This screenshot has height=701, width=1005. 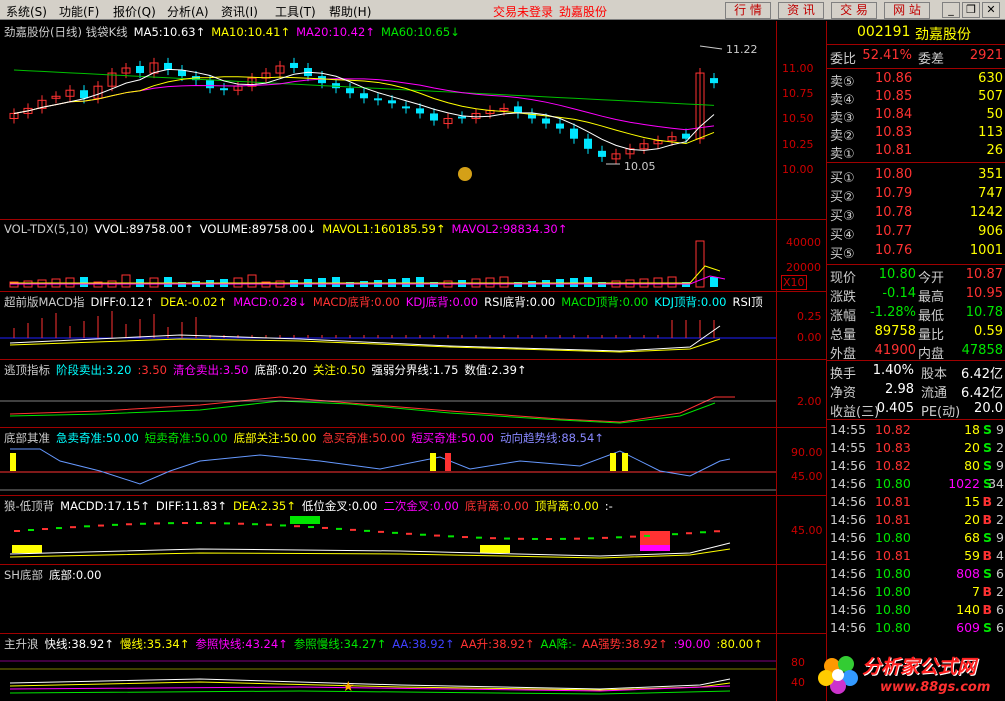 What do you see at coordinates (420, 32) in the screenshot?
I see `ma60-label: MA60:10.65↓` at bounding box center [420, 32].